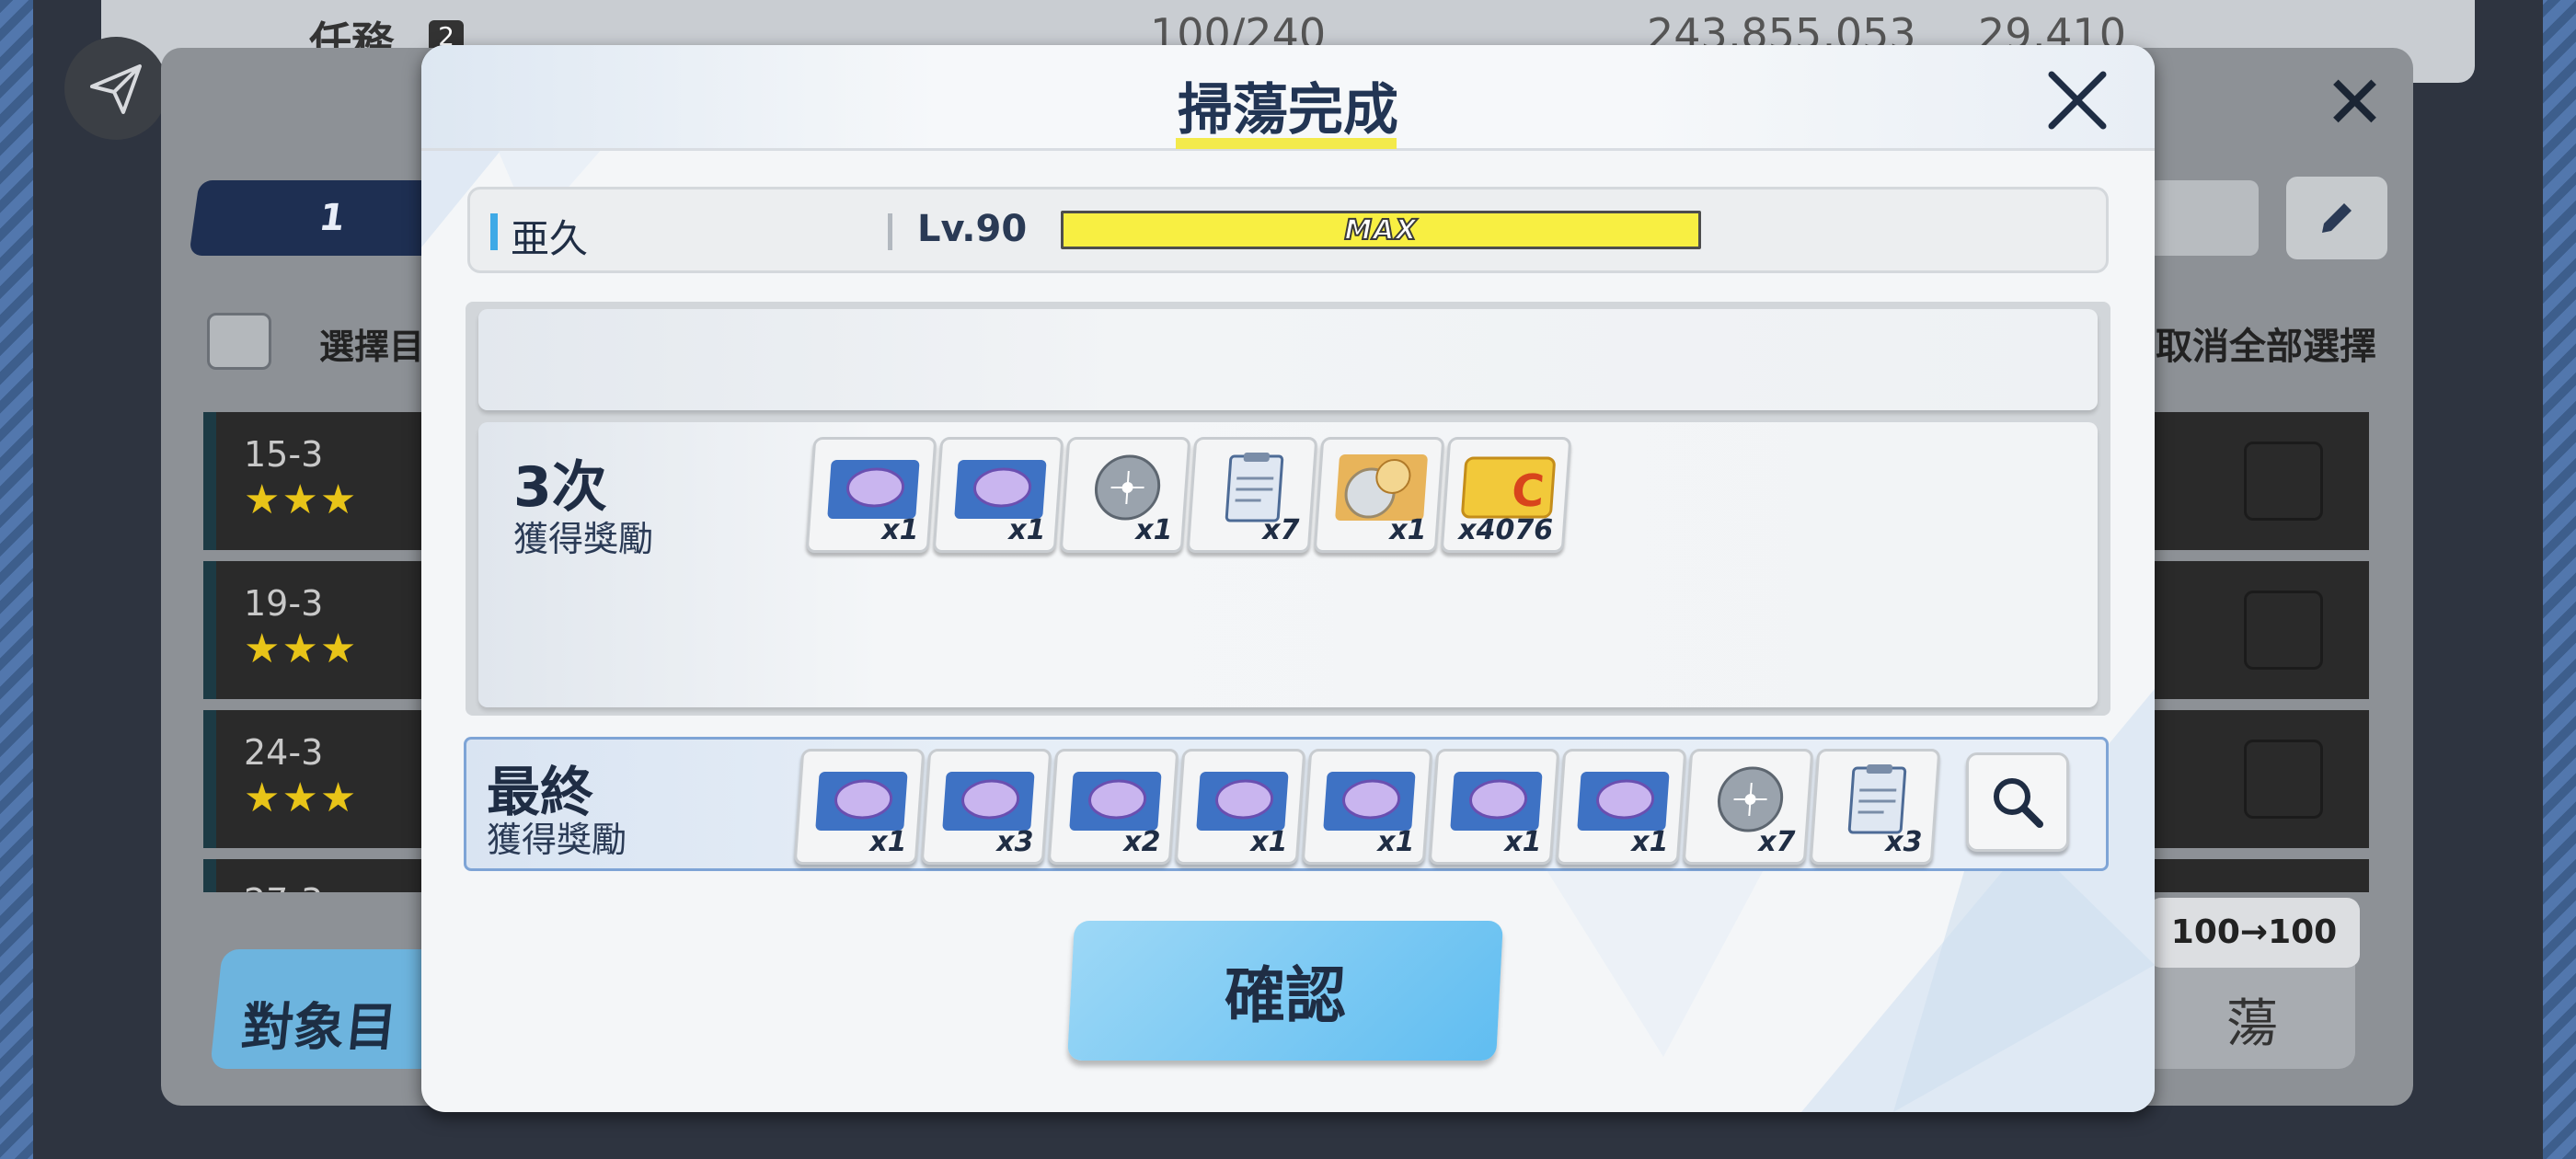 This screenshot has height=1159, width=2576. I want to click on stage-code: 15-3, so click(284, 454).